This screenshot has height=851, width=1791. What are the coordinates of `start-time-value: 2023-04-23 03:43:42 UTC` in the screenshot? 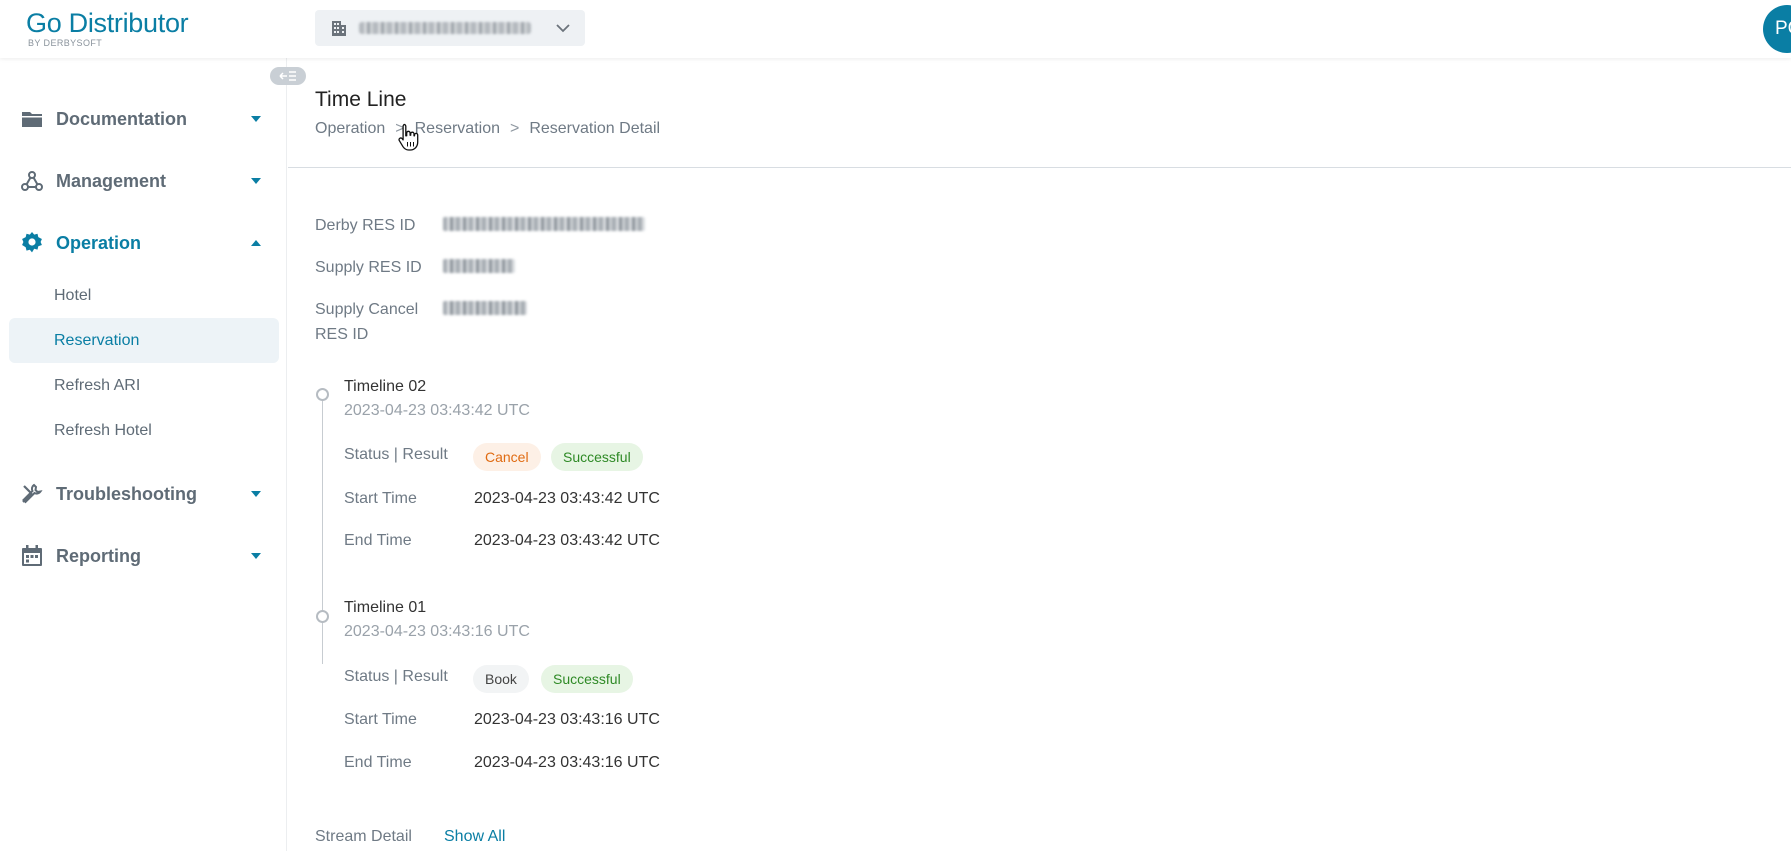 It's located at (567, 498).